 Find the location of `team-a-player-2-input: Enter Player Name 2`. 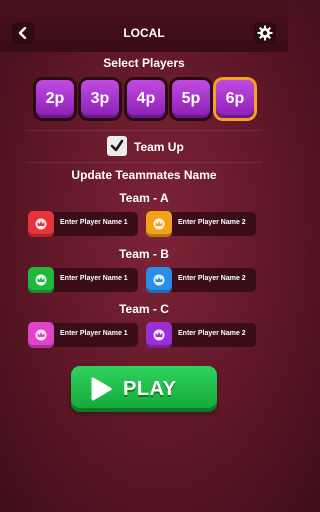

team-a-player-2-input: Enter Player Name 2 is located at coordinates (201, 224).